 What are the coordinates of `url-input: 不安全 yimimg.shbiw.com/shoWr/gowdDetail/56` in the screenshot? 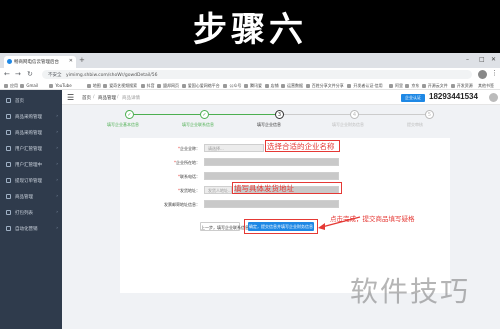 It's located at (257, 74).